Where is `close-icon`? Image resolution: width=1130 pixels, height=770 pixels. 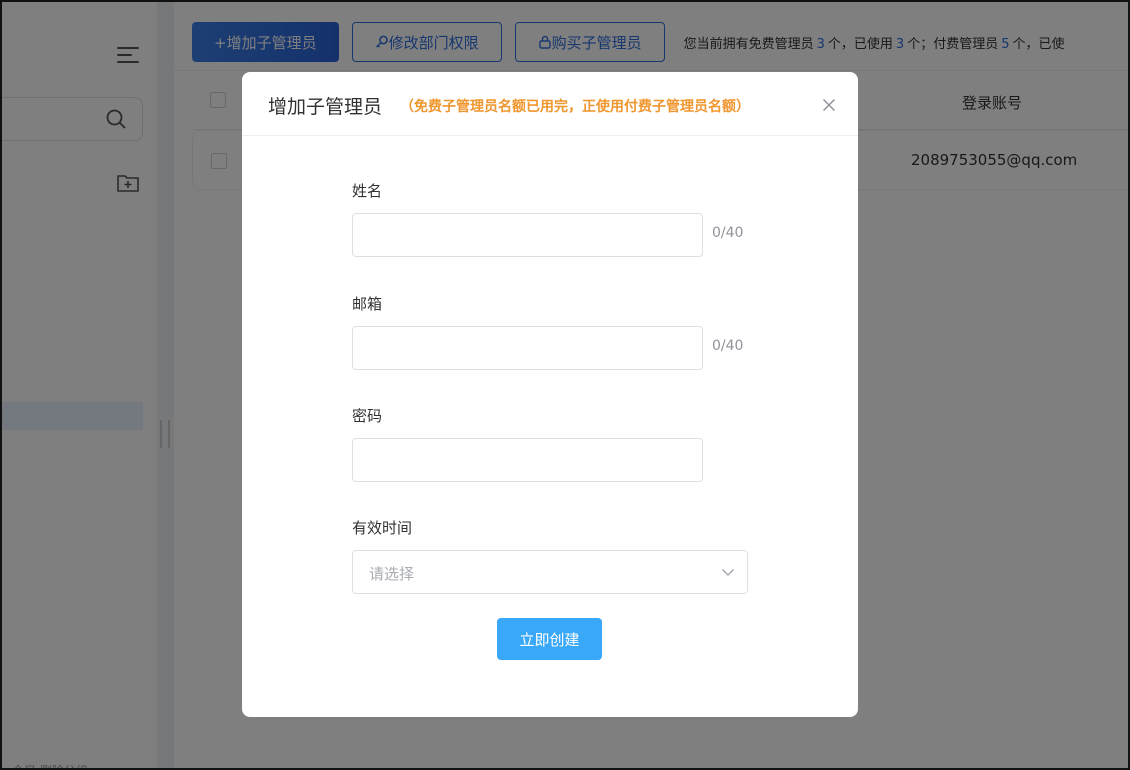
close-icon is located at coordinates (829, 105).